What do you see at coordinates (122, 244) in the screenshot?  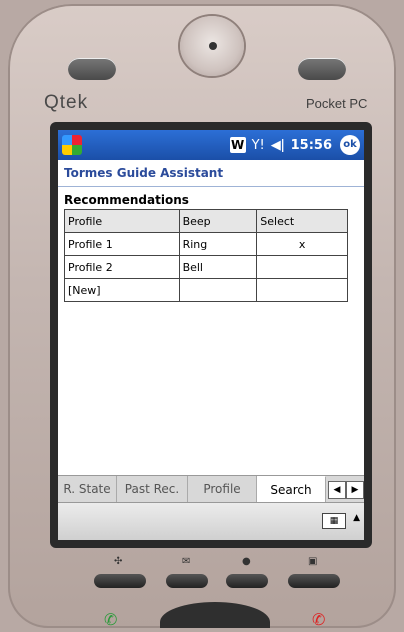 I see `profile-cell: Profile 1` at bounding box center [122, 244].